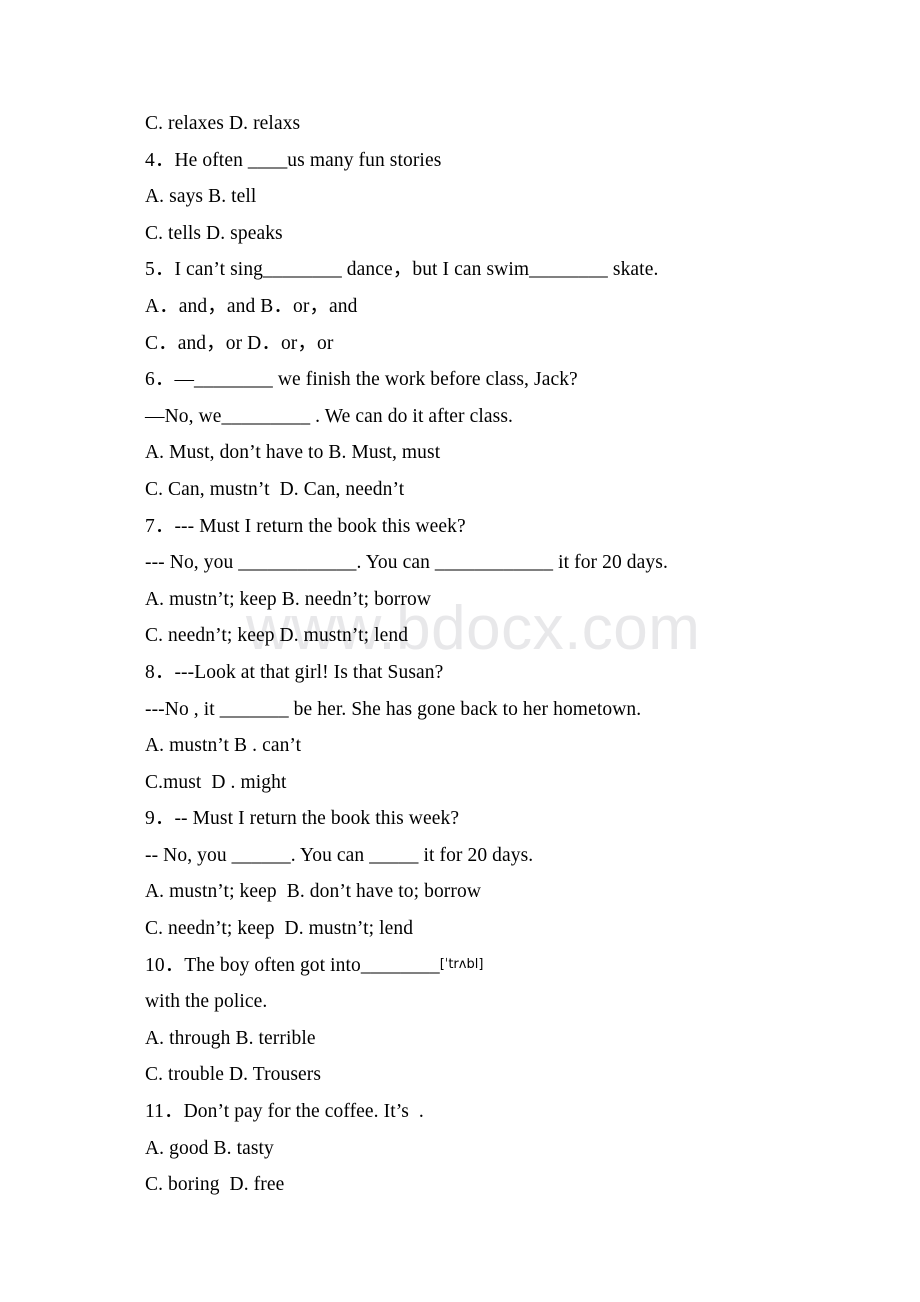 This screenshot has height=1302, width=920. Describe the element at coordinates (251, 306) in the screenshot. I see `question-5-options-ab: A．and，and B．or，and` at that location.